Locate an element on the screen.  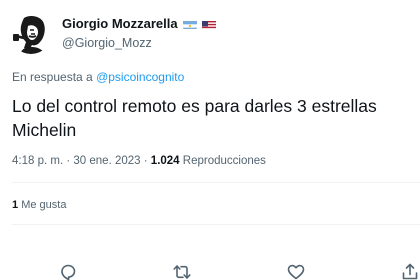
likes-count: 1 is located at coordinates (15, 205).